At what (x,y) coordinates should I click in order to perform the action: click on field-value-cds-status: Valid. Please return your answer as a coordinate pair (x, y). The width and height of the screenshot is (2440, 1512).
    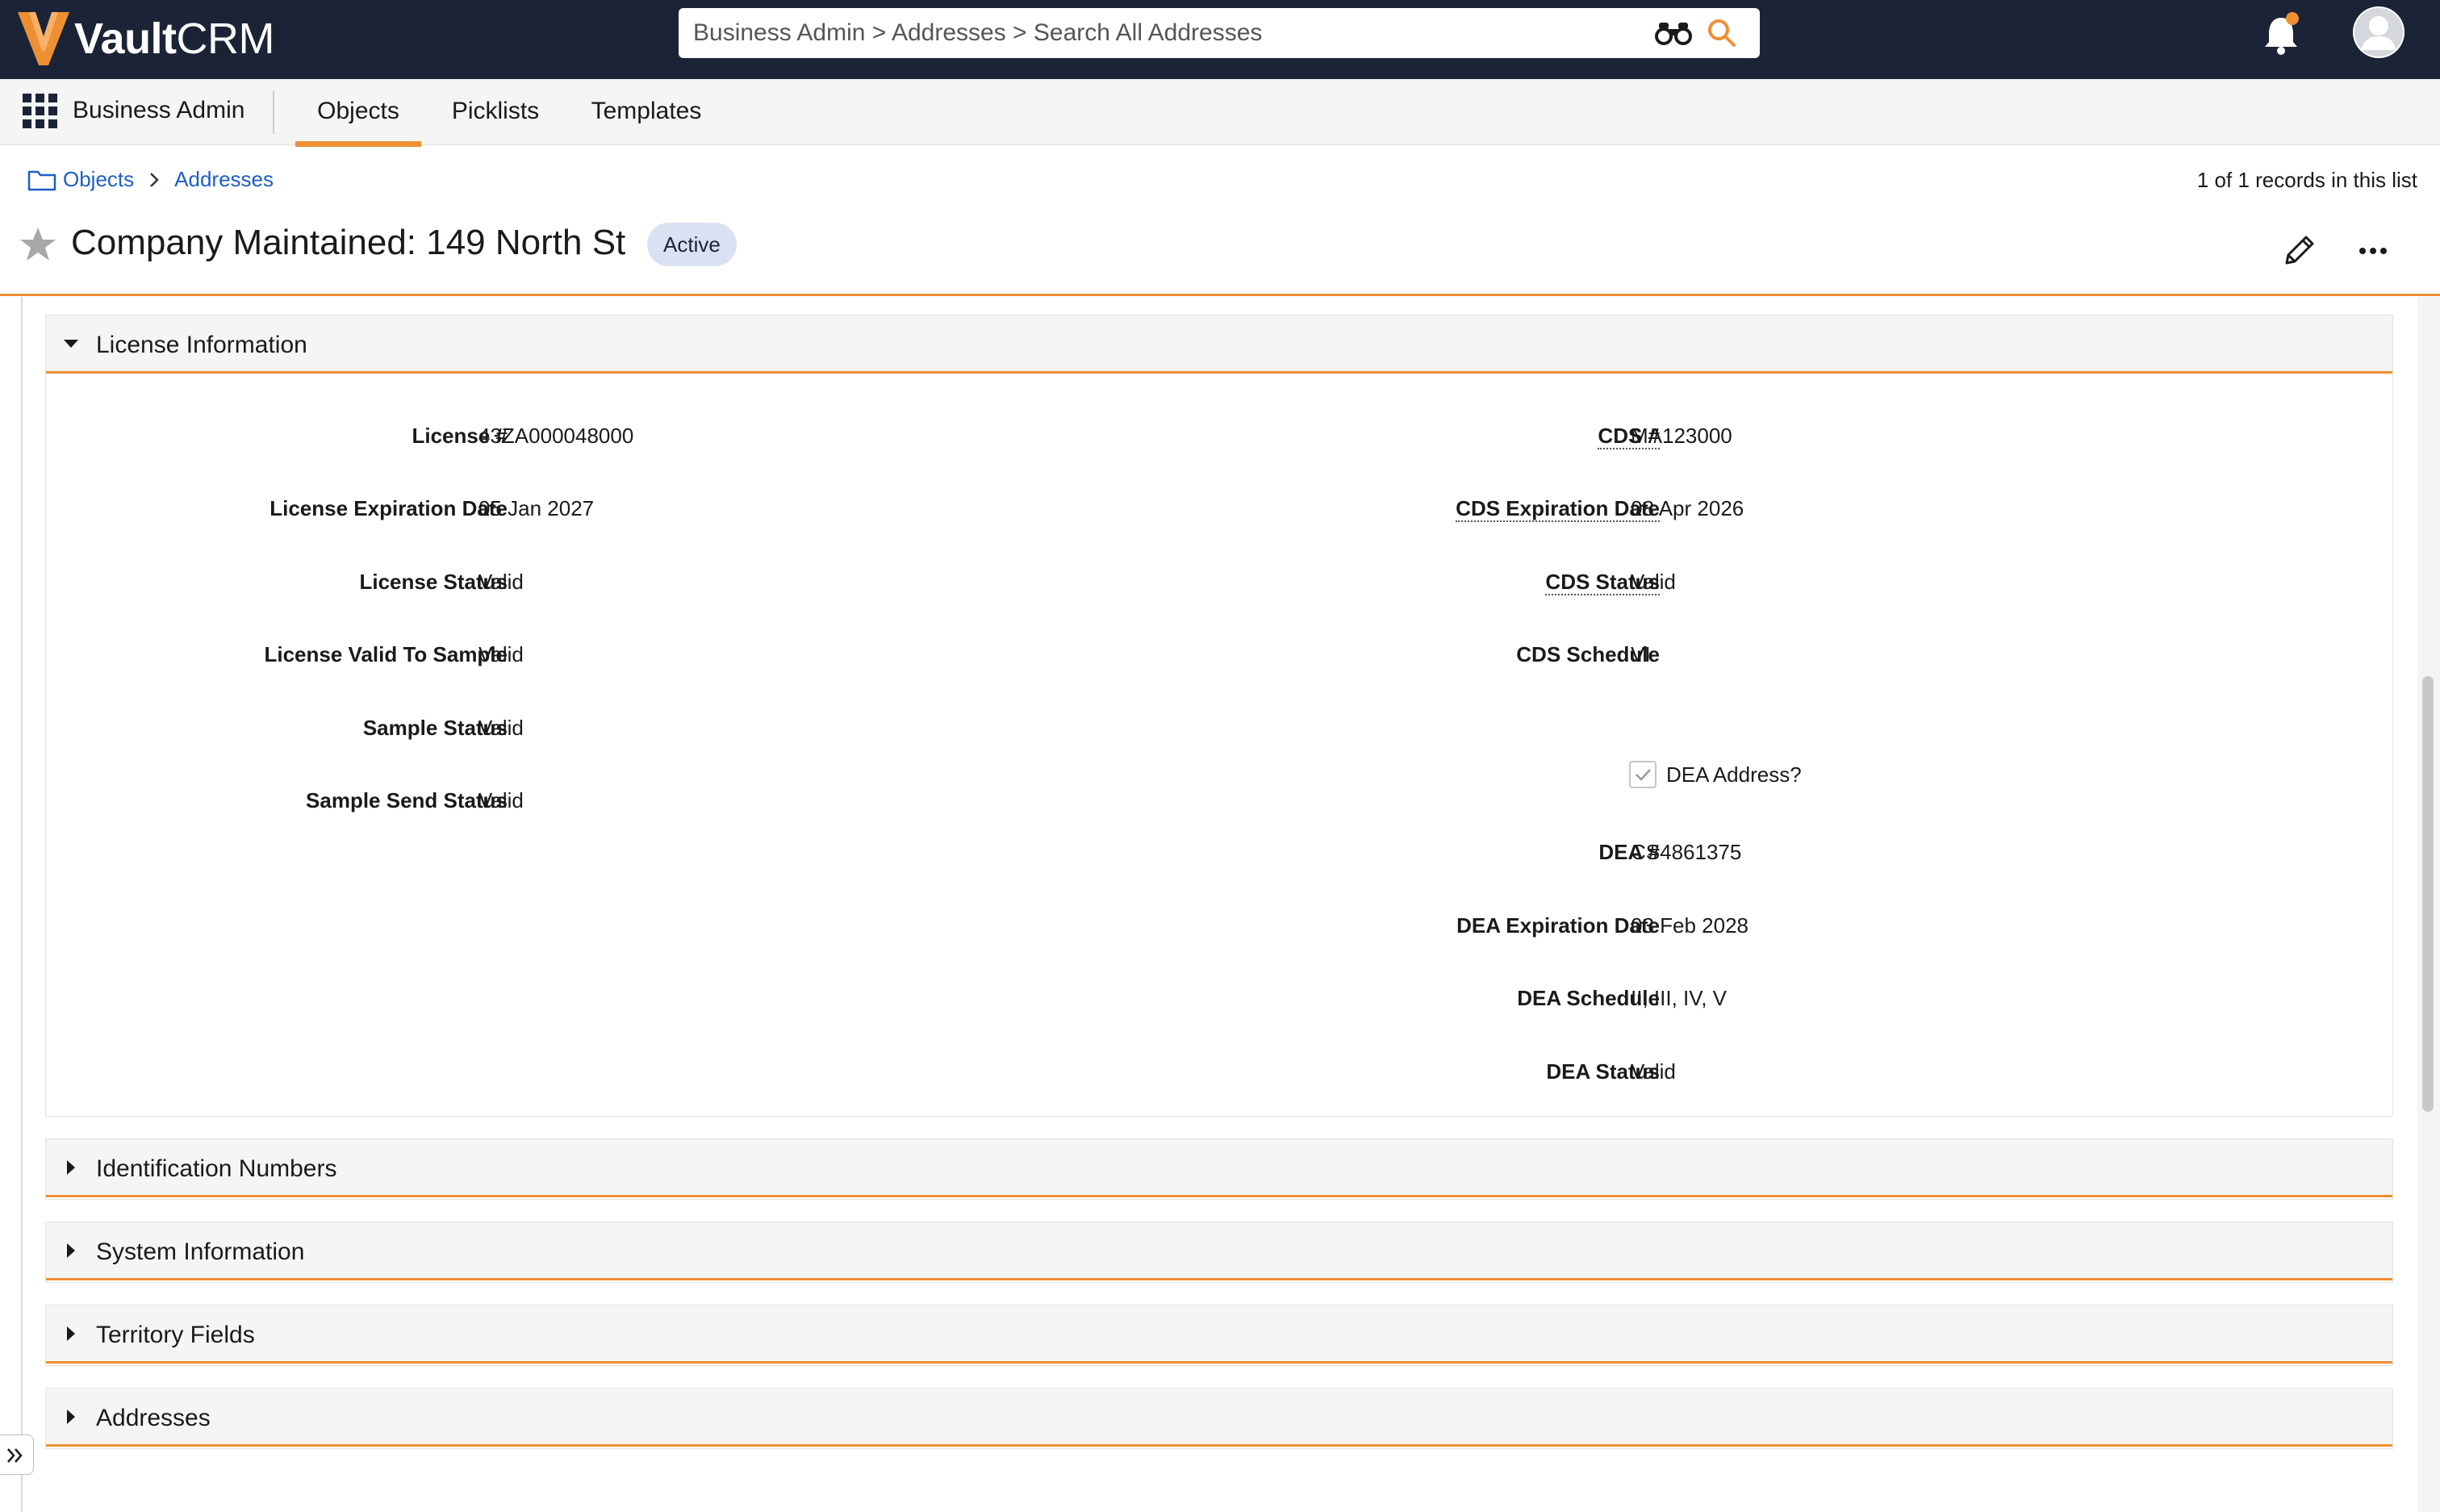
    Looking at the image, I should click on (1653, 582).